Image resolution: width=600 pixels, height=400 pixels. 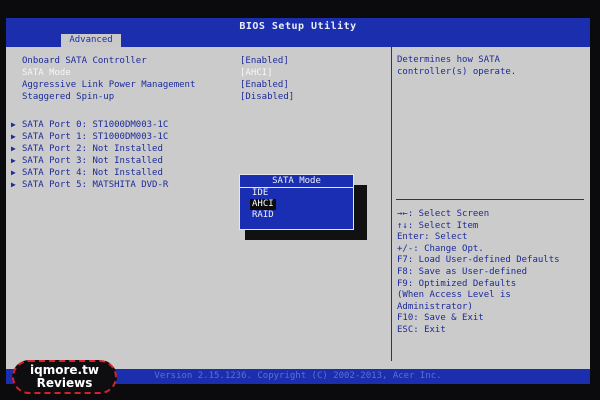 What do you see at coordinates (95, 185) in the screenshot?
I see `port-label: SATA Port 5: MATSHITA DVD-R` at bounding box center [95, 185].